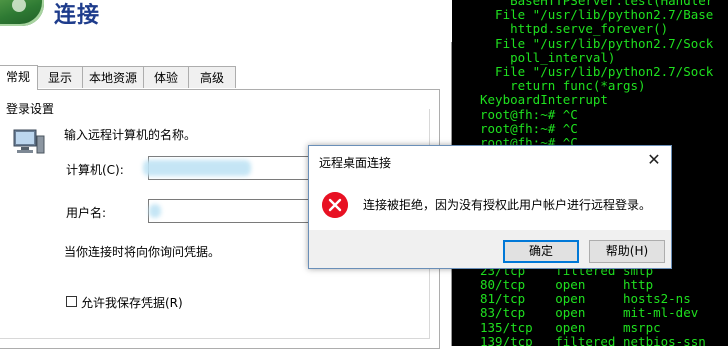 Image resolution: width=728 pixels, height=349 pixels. Describe the element at coordinates (71, 301) in the screenshot. I see `save-credentials-checkbox` at that location.